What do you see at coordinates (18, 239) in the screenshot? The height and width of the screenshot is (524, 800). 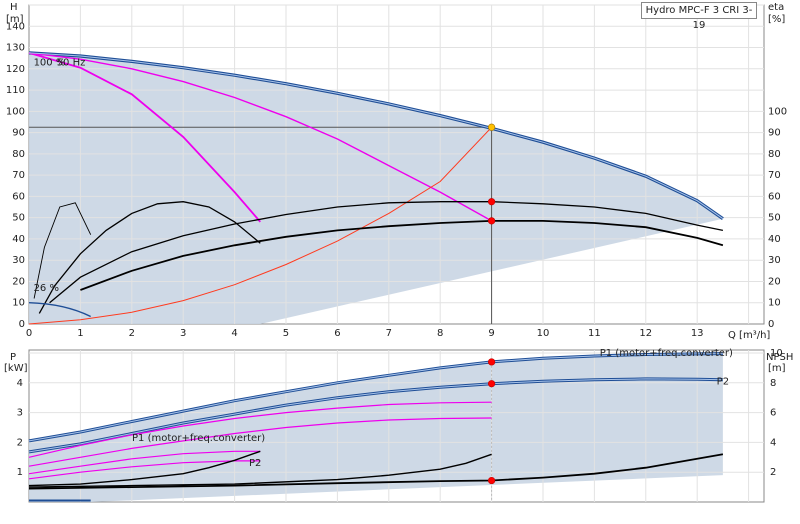 I see `y-left-tick-label: 40` at bounding box center [18, 239].